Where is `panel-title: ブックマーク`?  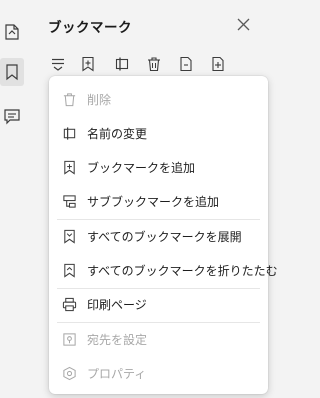 panel-title: ブックマーク is located at coordinates (90, 28).